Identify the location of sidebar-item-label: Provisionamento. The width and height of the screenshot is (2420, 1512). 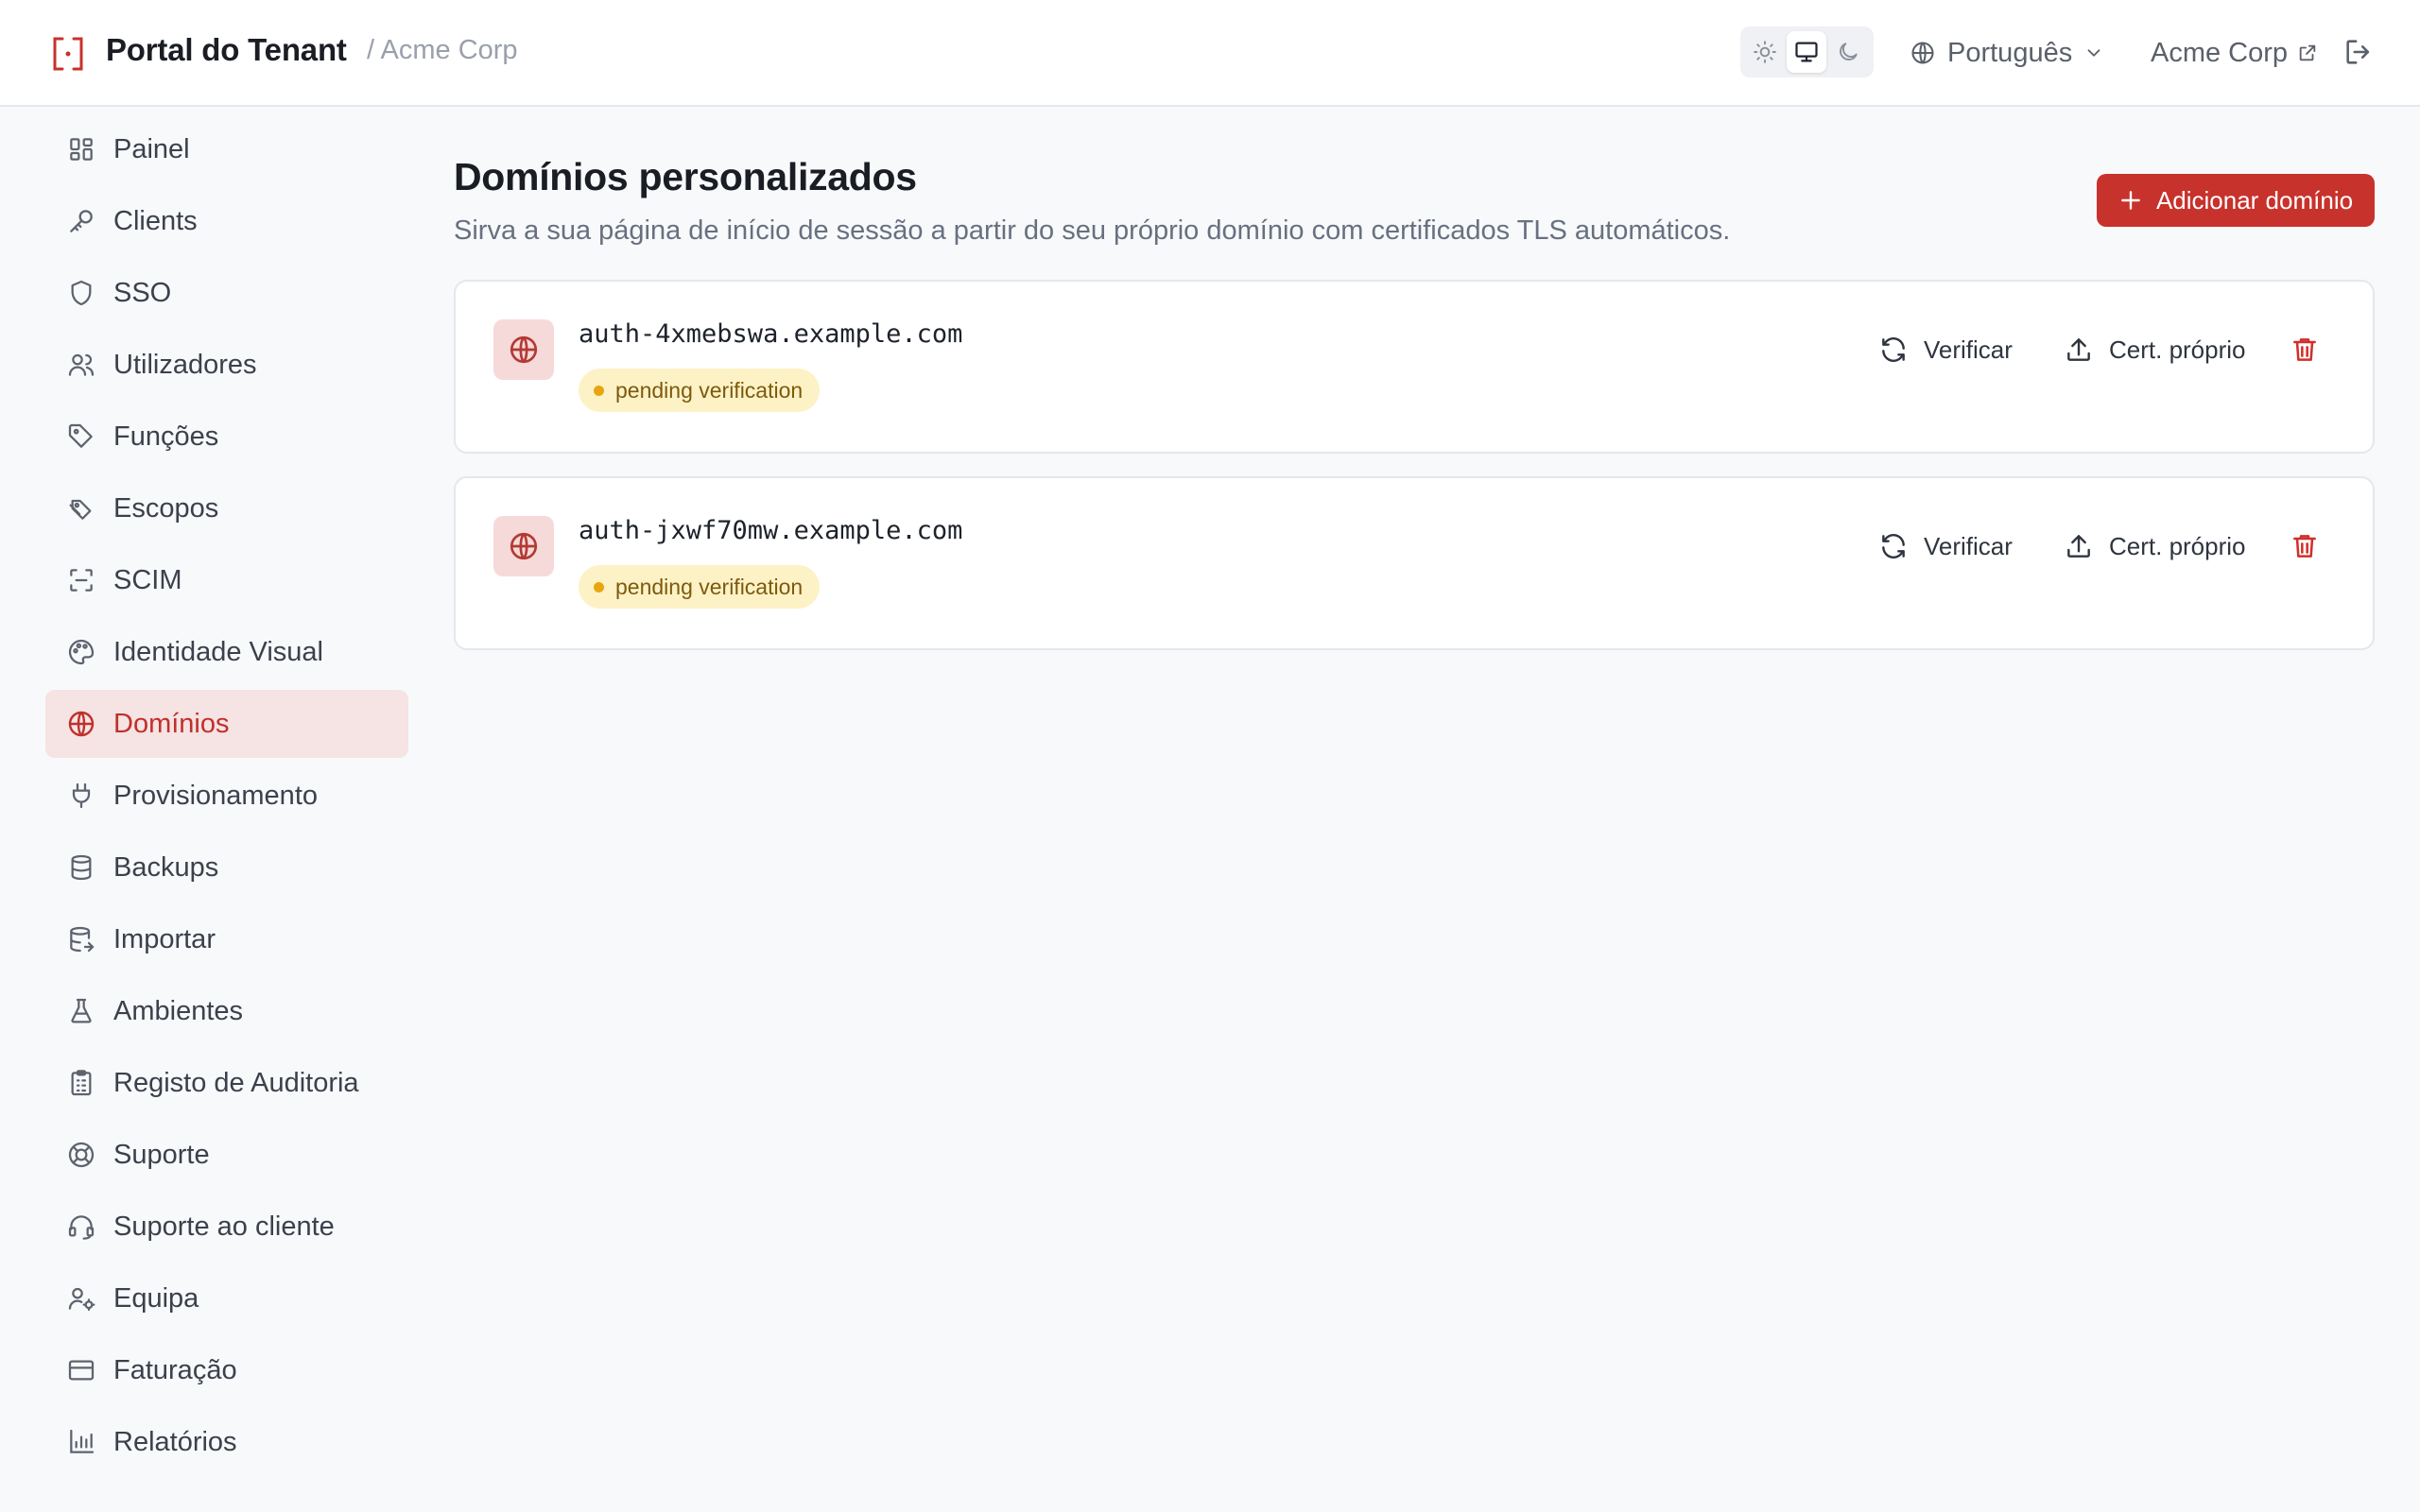
(215, 795).